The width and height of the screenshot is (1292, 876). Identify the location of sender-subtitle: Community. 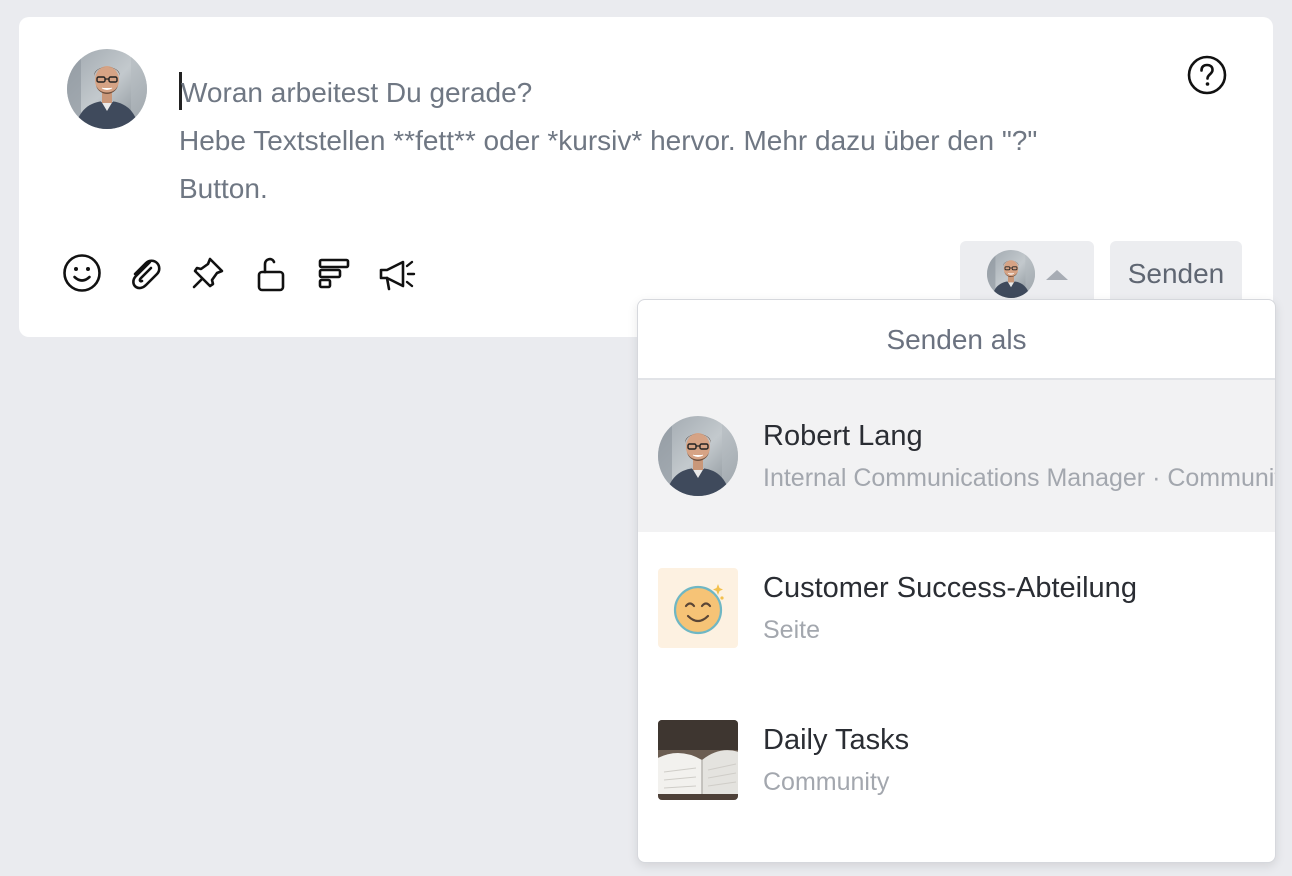
(826, 782).